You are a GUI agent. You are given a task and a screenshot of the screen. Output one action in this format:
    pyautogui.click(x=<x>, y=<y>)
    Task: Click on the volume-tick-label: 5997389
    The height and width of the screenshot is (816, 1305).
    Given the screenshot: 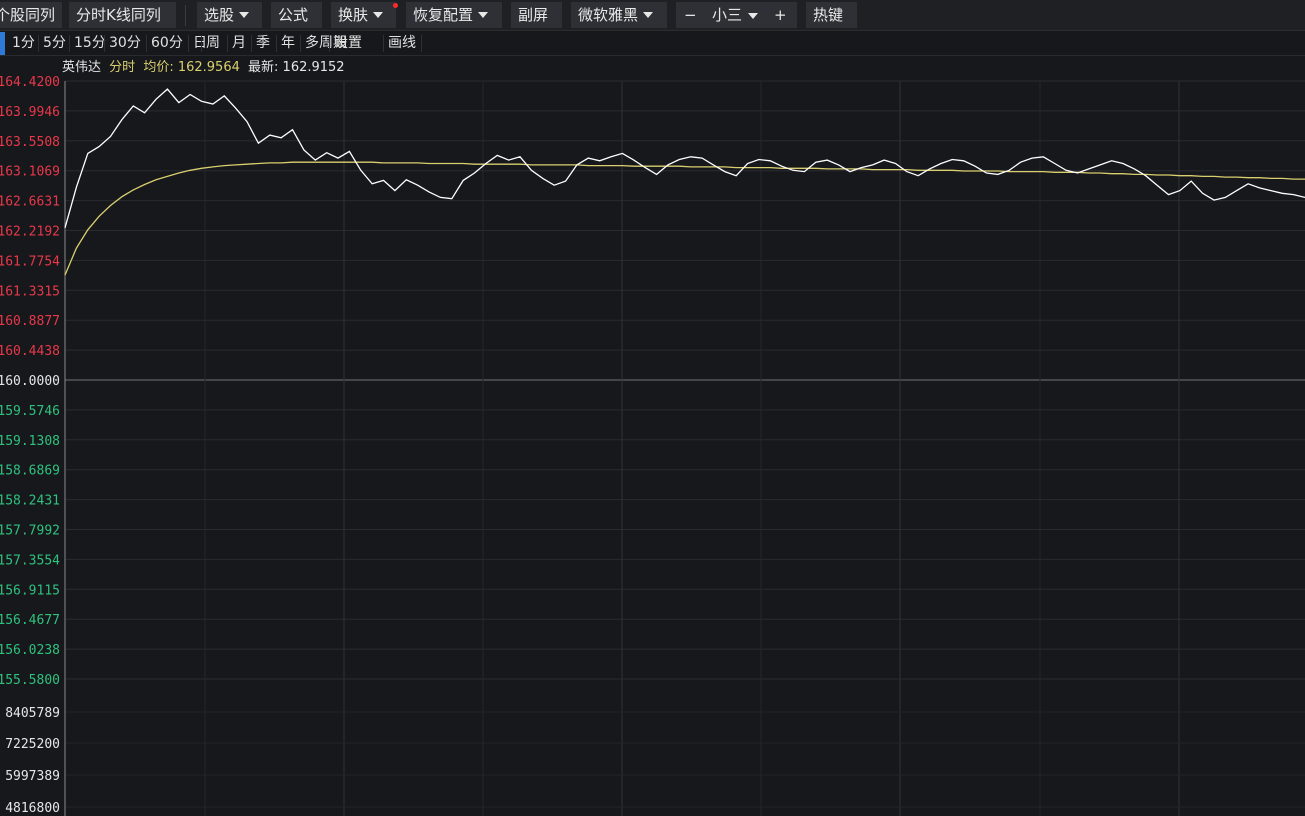 What is the action you would take?
    pyautogui.click(x=32, y=776)
    